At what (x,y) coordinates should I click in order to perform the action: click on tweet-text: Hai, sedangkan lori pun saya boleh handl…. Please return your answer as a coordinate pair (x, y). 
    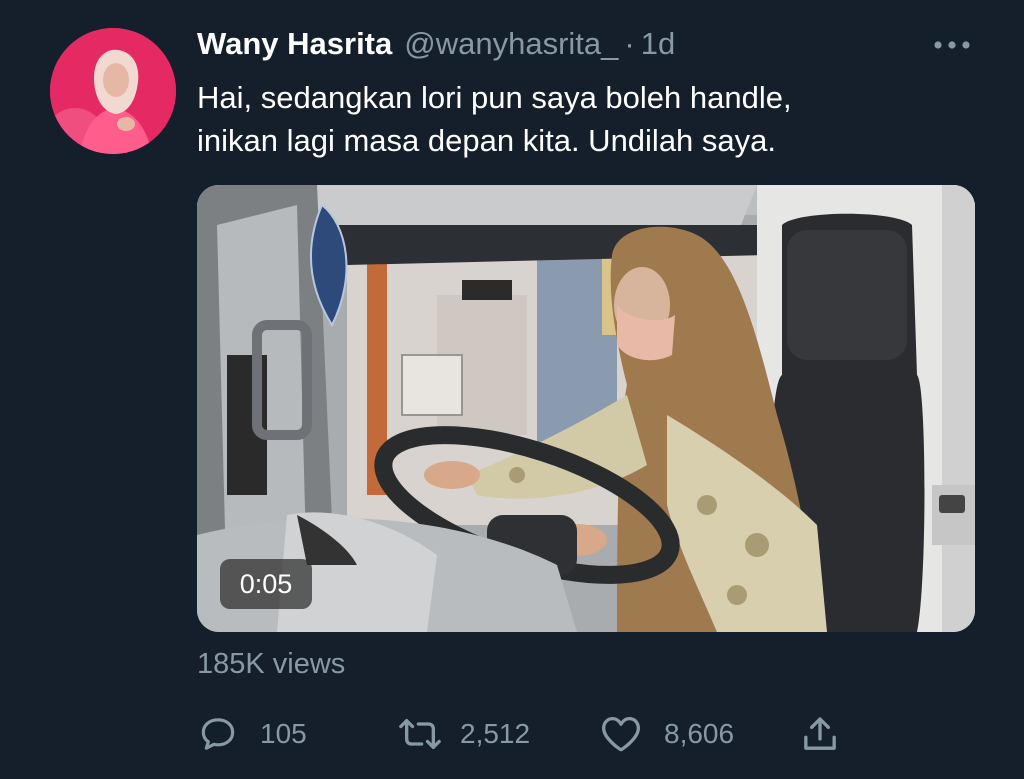
    Looking at the image, I should click on (587, 119).